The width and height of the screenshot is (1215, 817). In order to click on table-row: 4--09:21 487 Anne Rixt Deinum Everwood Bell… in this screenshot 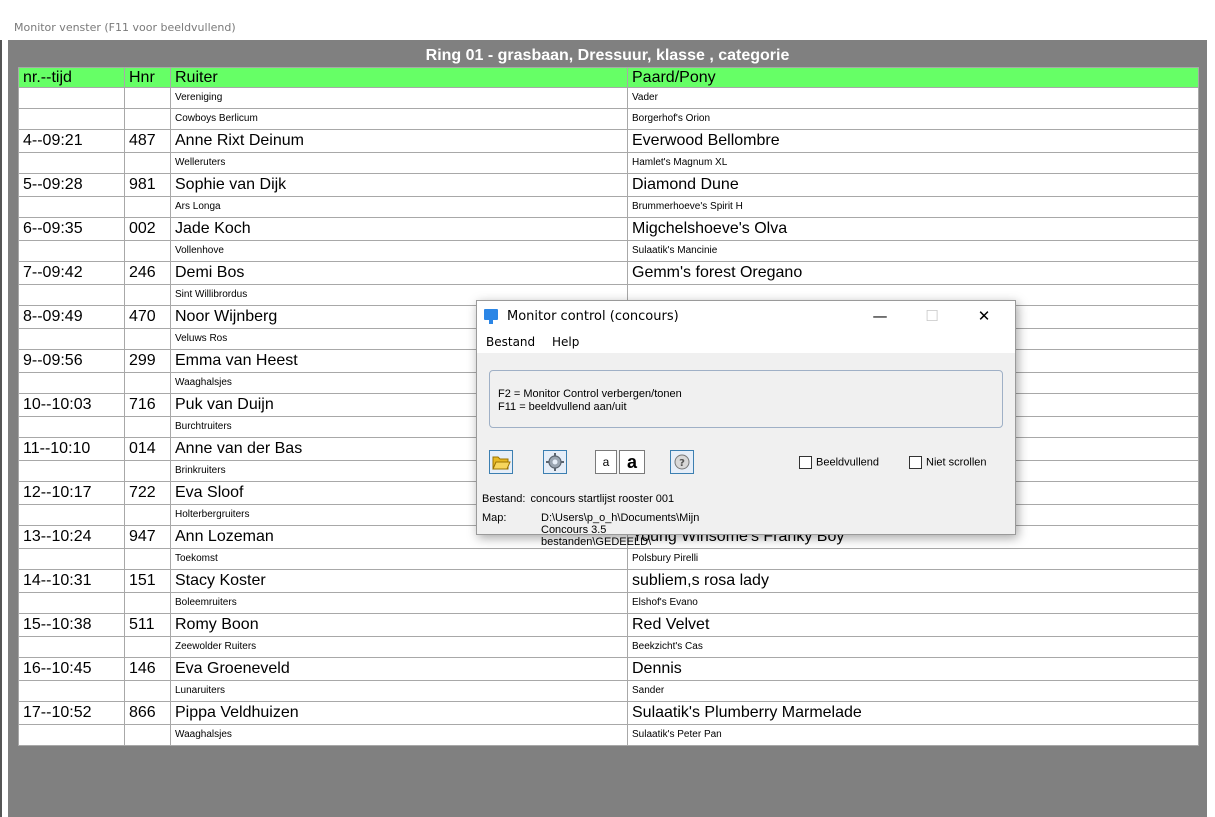, I will do `click(608, 141)`.